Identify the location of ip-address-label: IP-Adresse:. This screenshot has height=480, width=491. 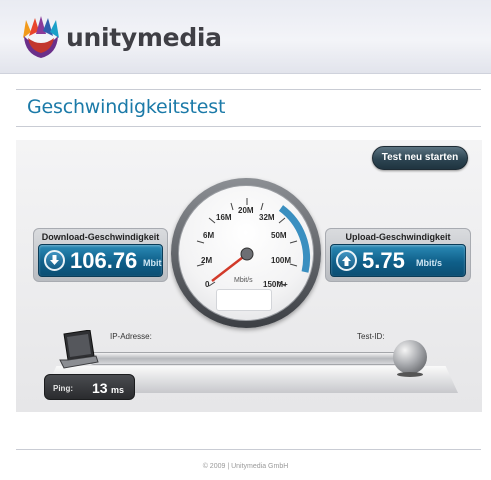
(131, 336).